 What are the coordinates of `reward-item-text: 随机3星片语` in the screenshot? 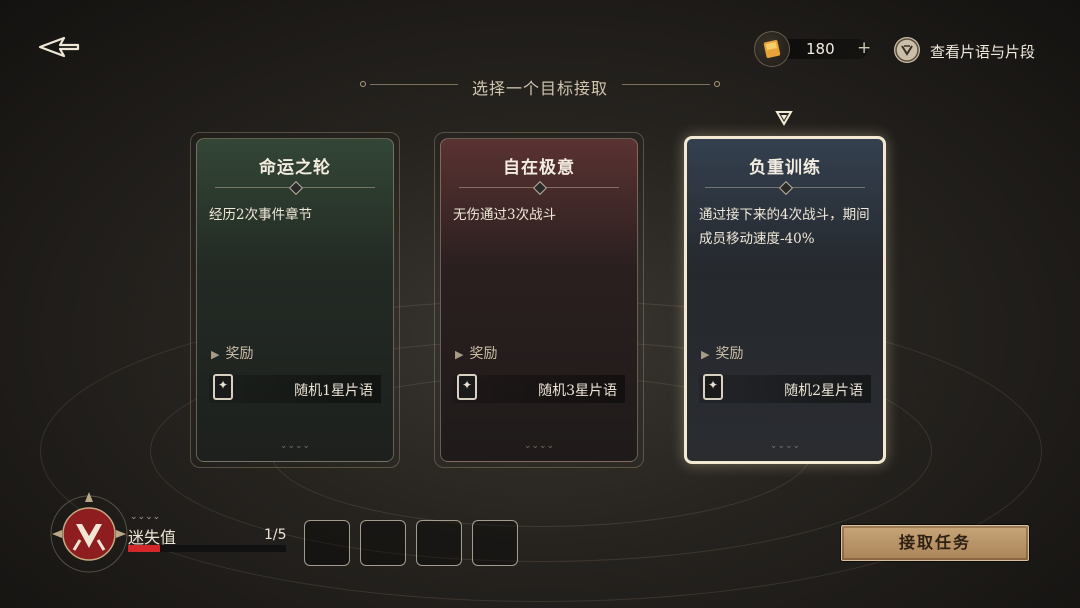 It's located at (577, 391).